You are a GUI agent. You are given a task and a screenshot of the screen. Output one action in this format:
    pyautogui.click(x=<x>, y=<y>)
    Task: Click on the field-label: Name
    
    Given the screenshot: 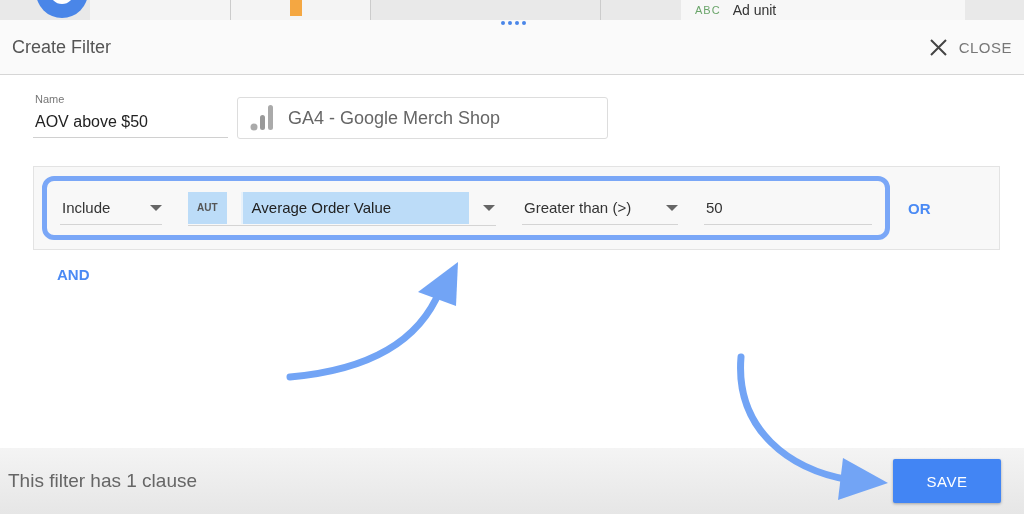 What is the action you would take?
    pyautogui.click(x=50, y=99)
    